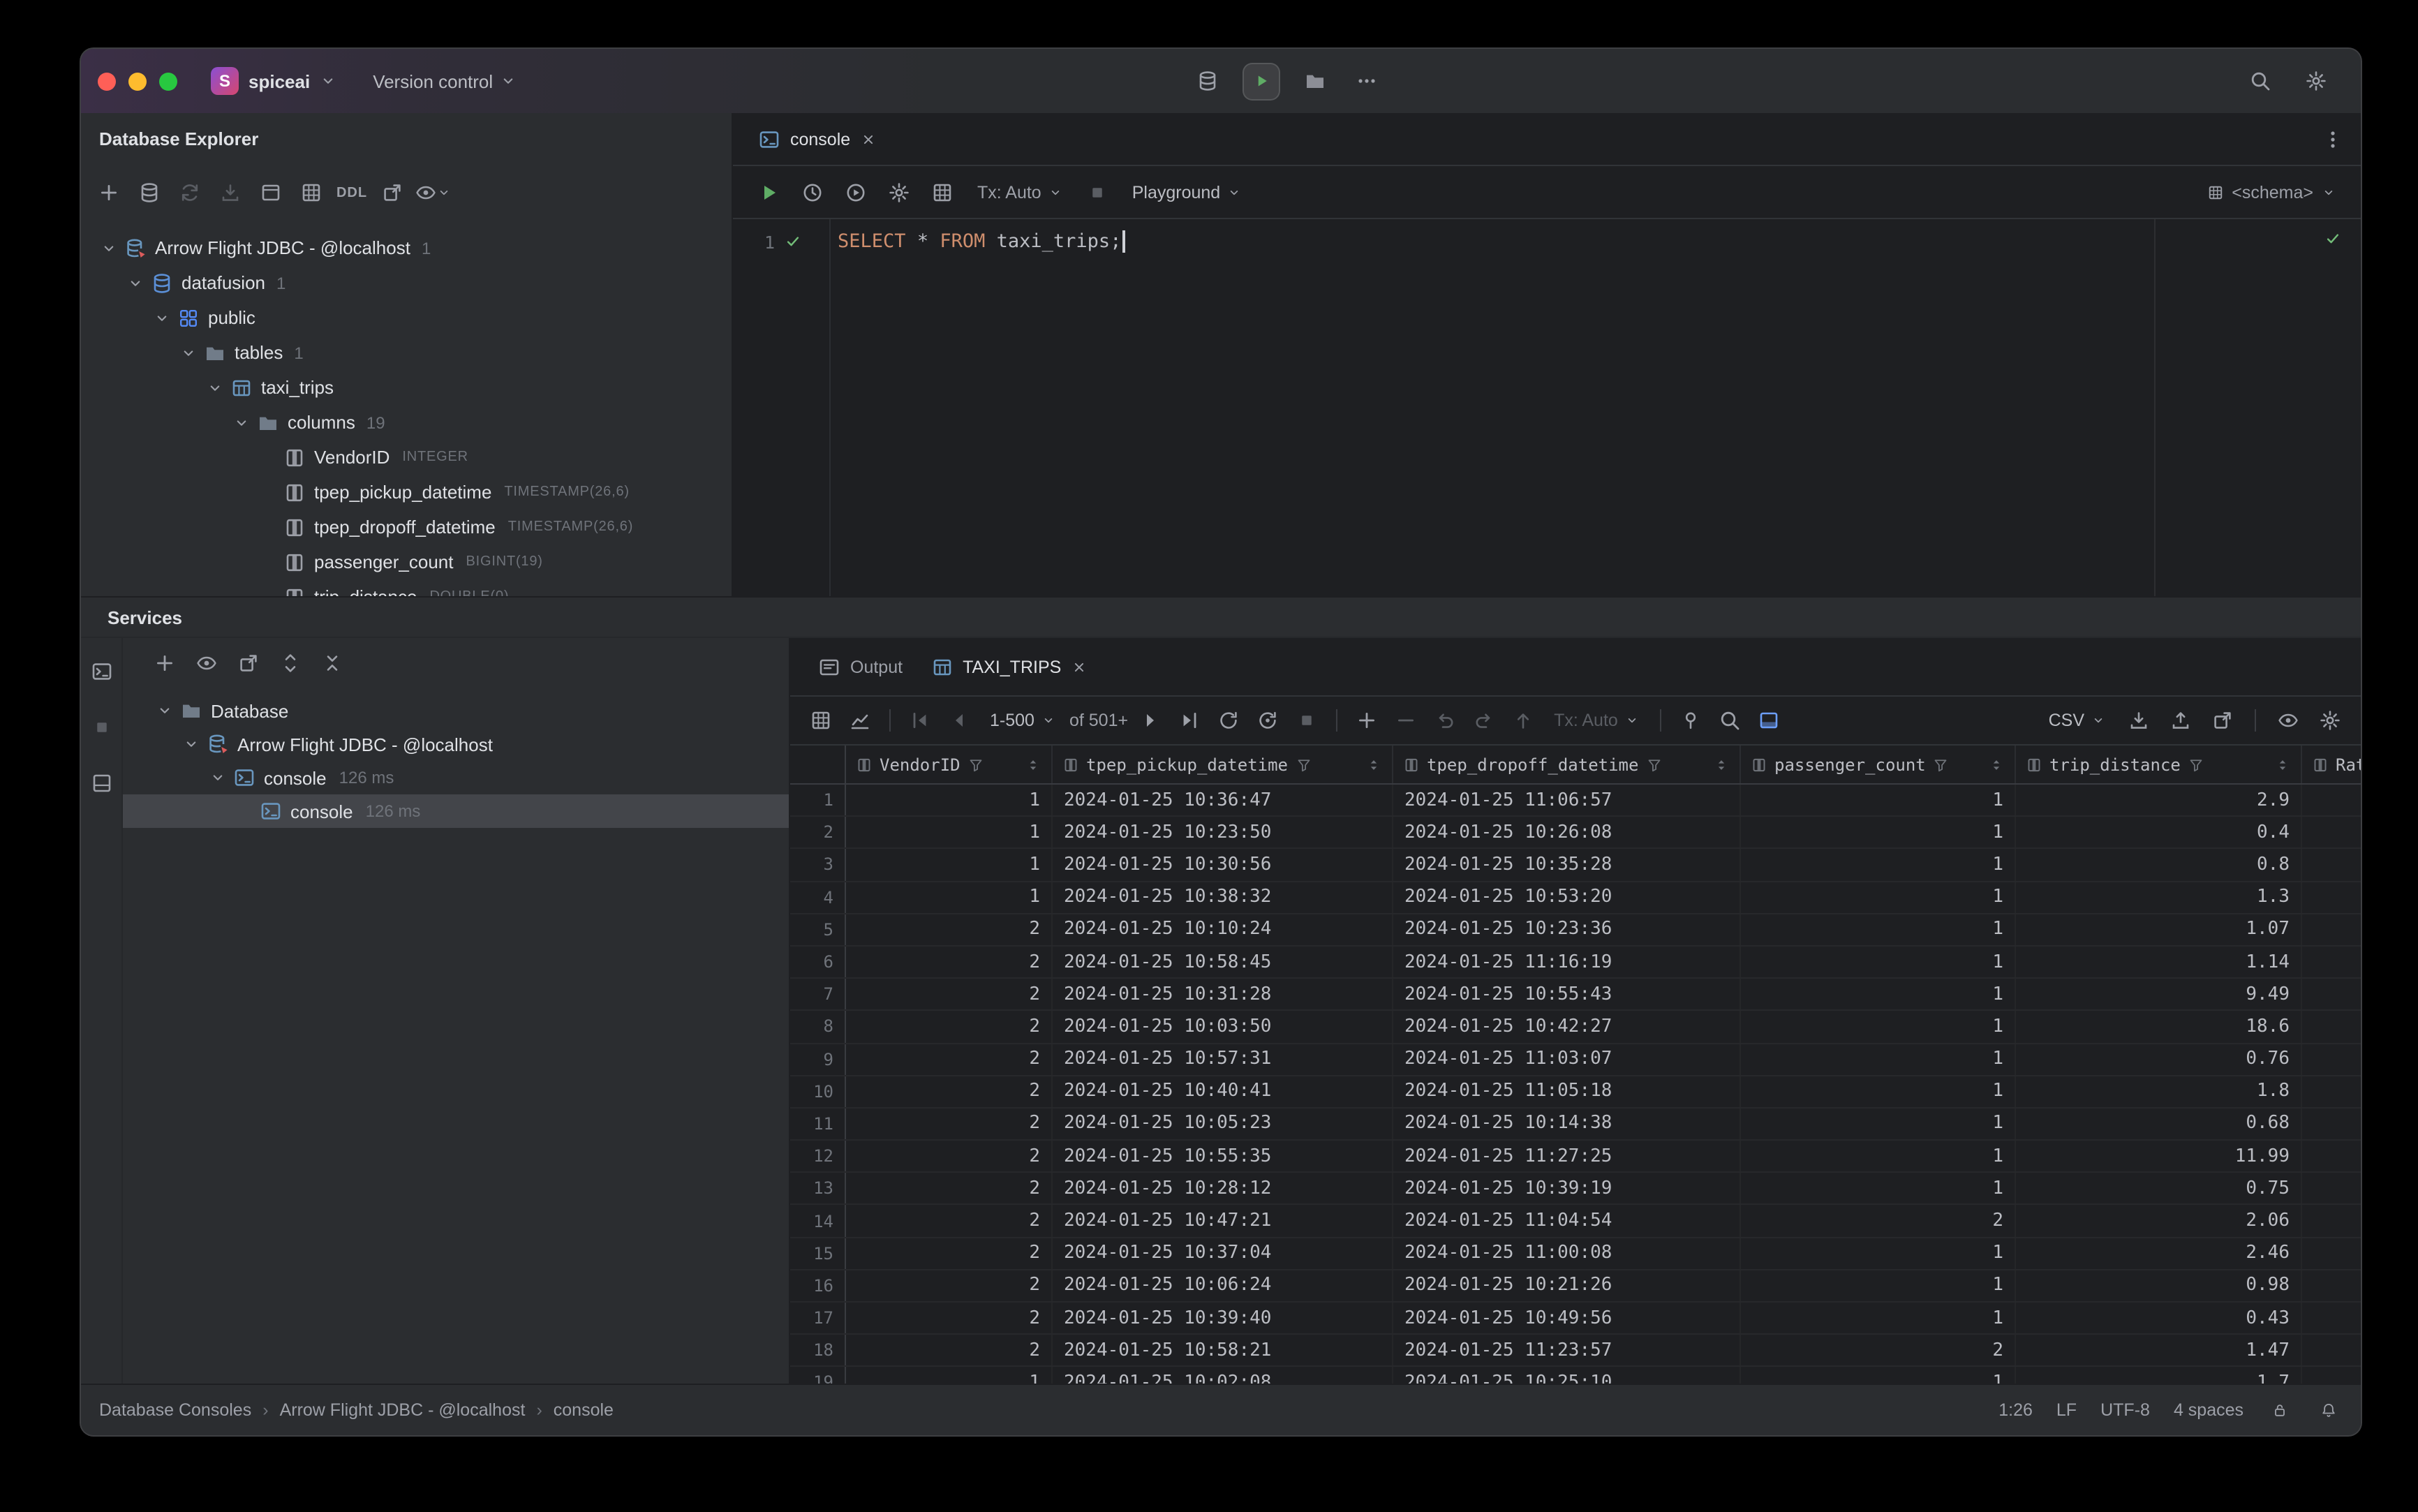  I want to click on grid-corner-cell, so click(818, 764).